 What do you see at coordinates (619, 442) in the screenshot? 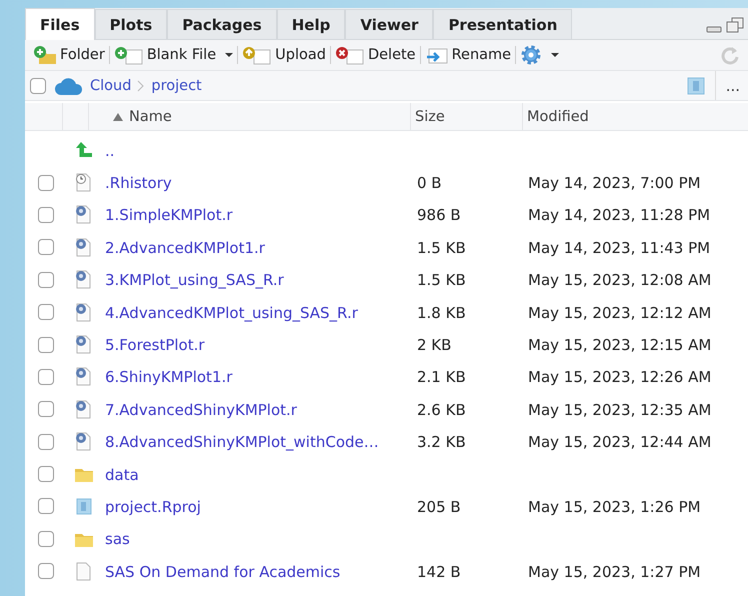
I see `modified-date: May 15, 2023, 12:44 AM` at bounding box center [619, 442].